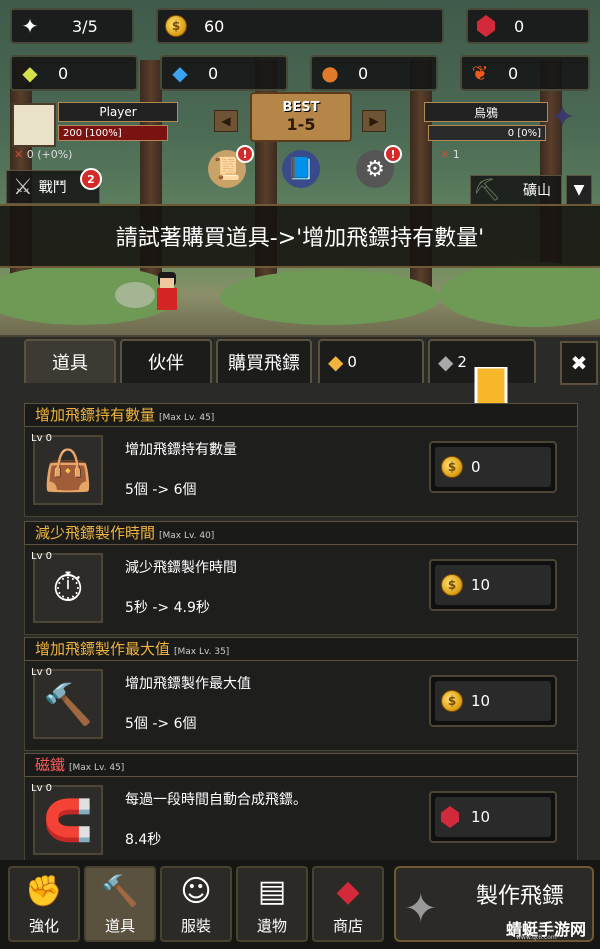 The width and height of the screenshot is (600, 949). I want to click on ruby-plus-icon, so click(486, 26).